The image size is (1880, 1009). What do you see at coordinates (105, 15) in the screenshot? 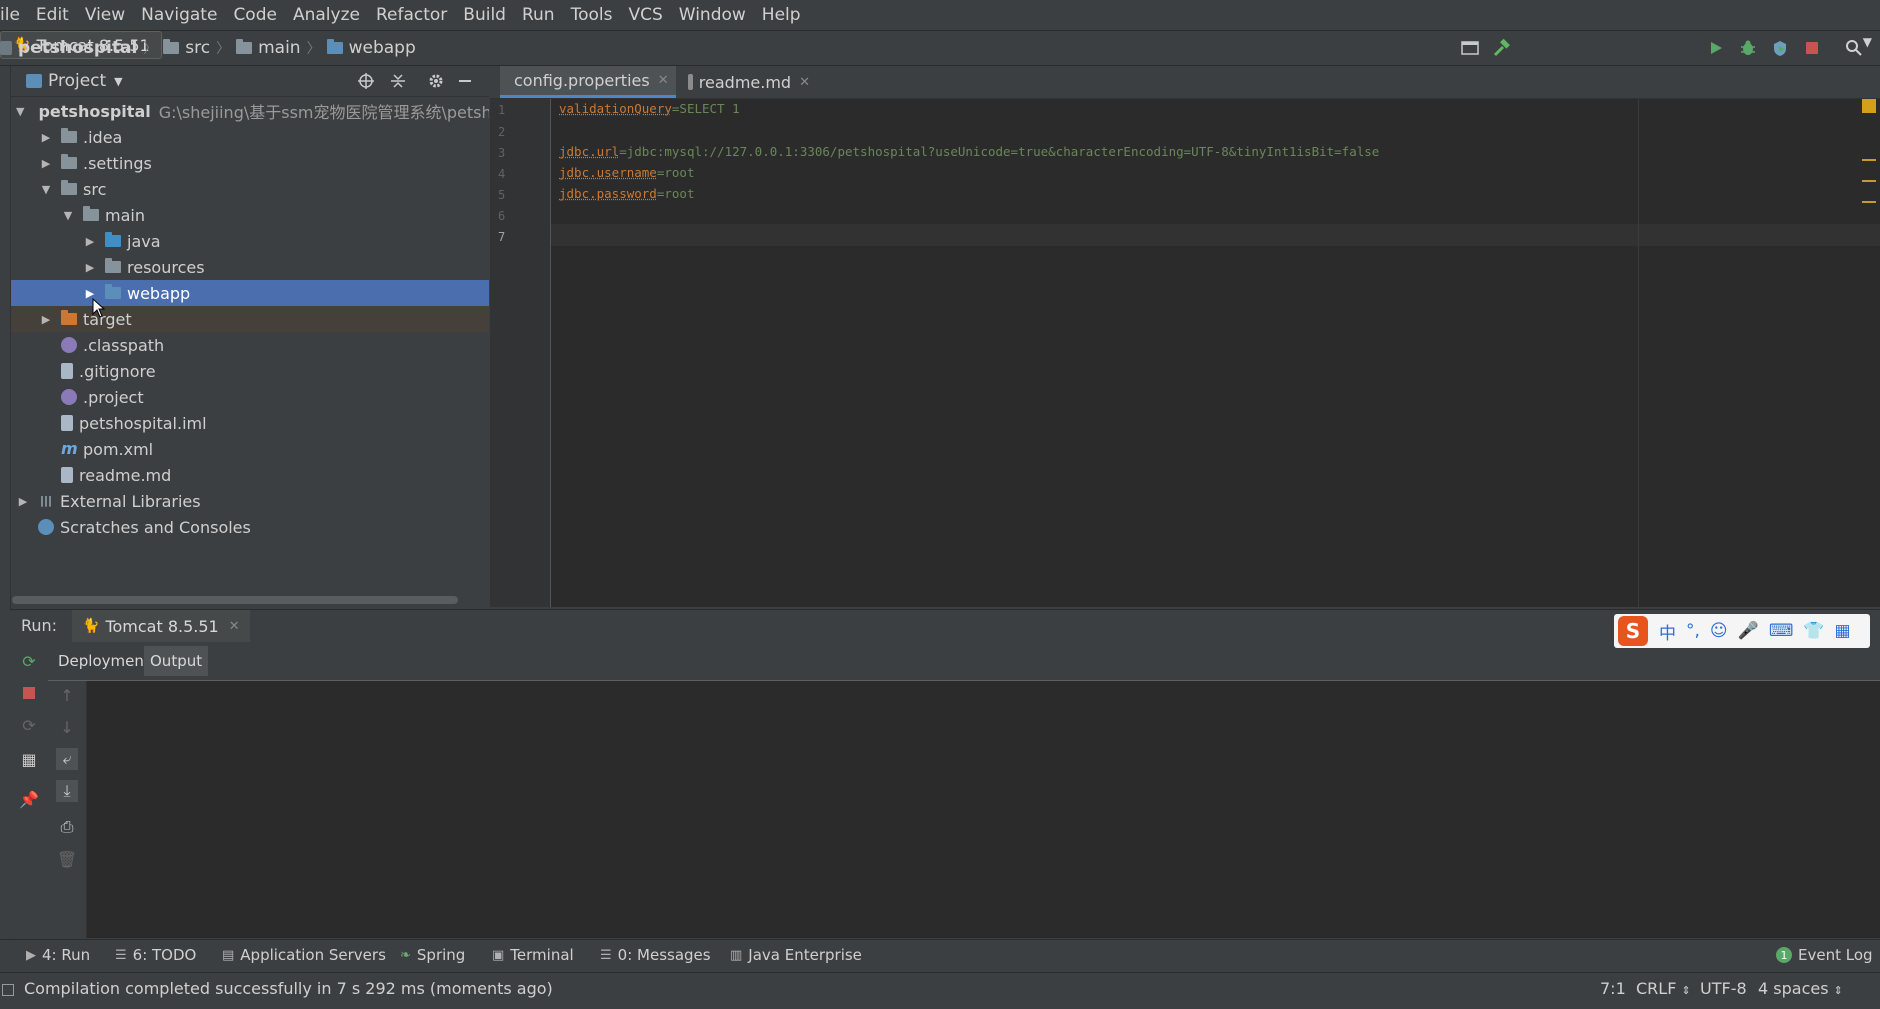
I see `menu-view: View` at bounding box center [105, 15].